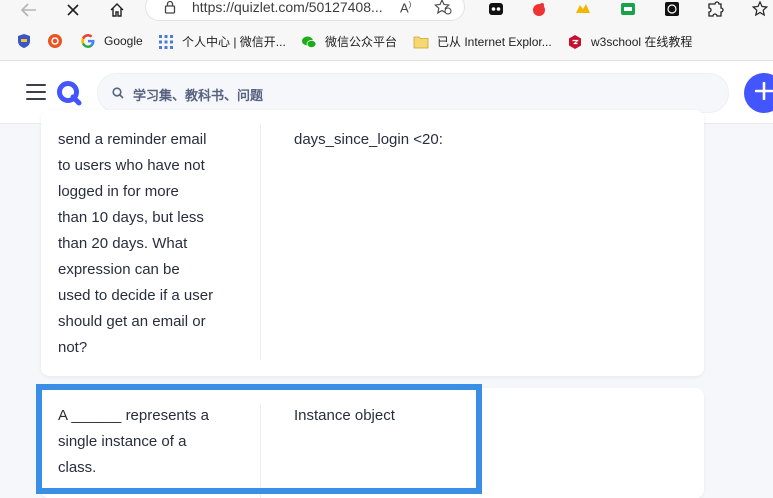 This screenshot has width=773, height=498. What do you see at coordinates (123, 41) in the screenshot?
I see `bookmark-label: Google` at bounding box center [123, 41].